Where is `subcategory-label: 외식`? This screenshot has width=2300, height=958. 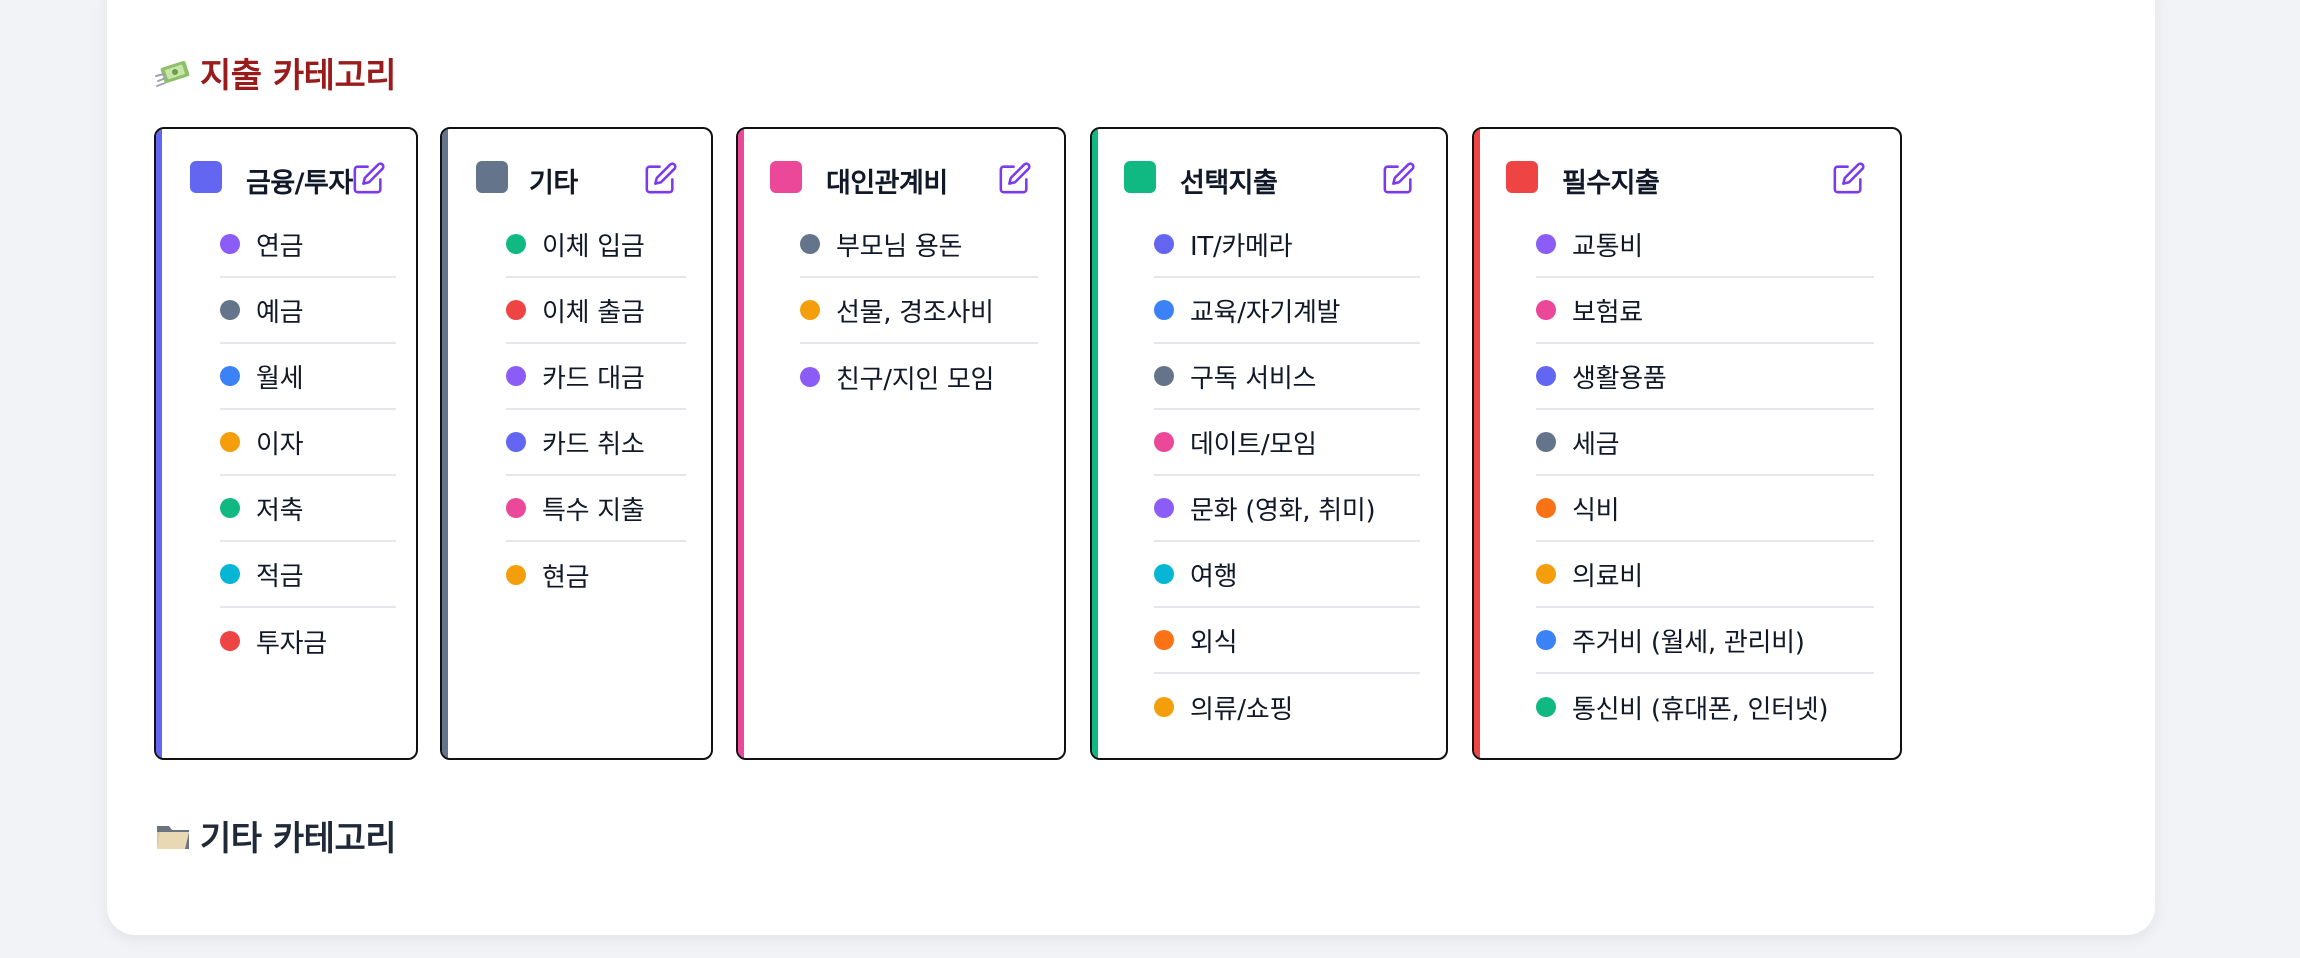
subcategory-label: 외식 is located at coordinates (1214, 642).